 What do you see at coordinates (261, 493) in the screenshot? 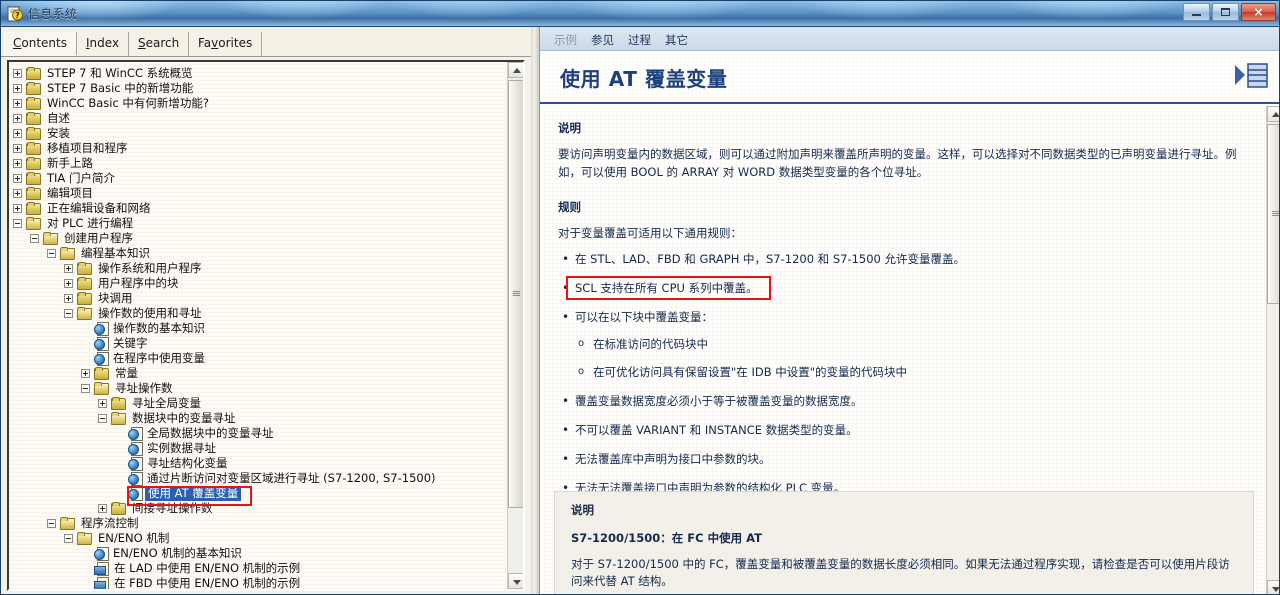
I see `tree-item-selected: 使用 AT 覆盖变量` at bounding box center [261, 493].